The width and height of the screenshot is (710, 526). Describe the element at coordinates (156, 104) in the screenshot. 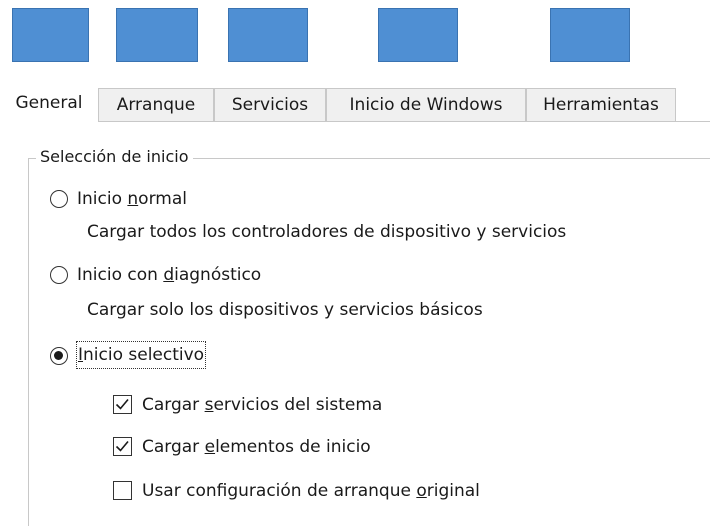

I see `tab-arranque: Arranque` at that location.